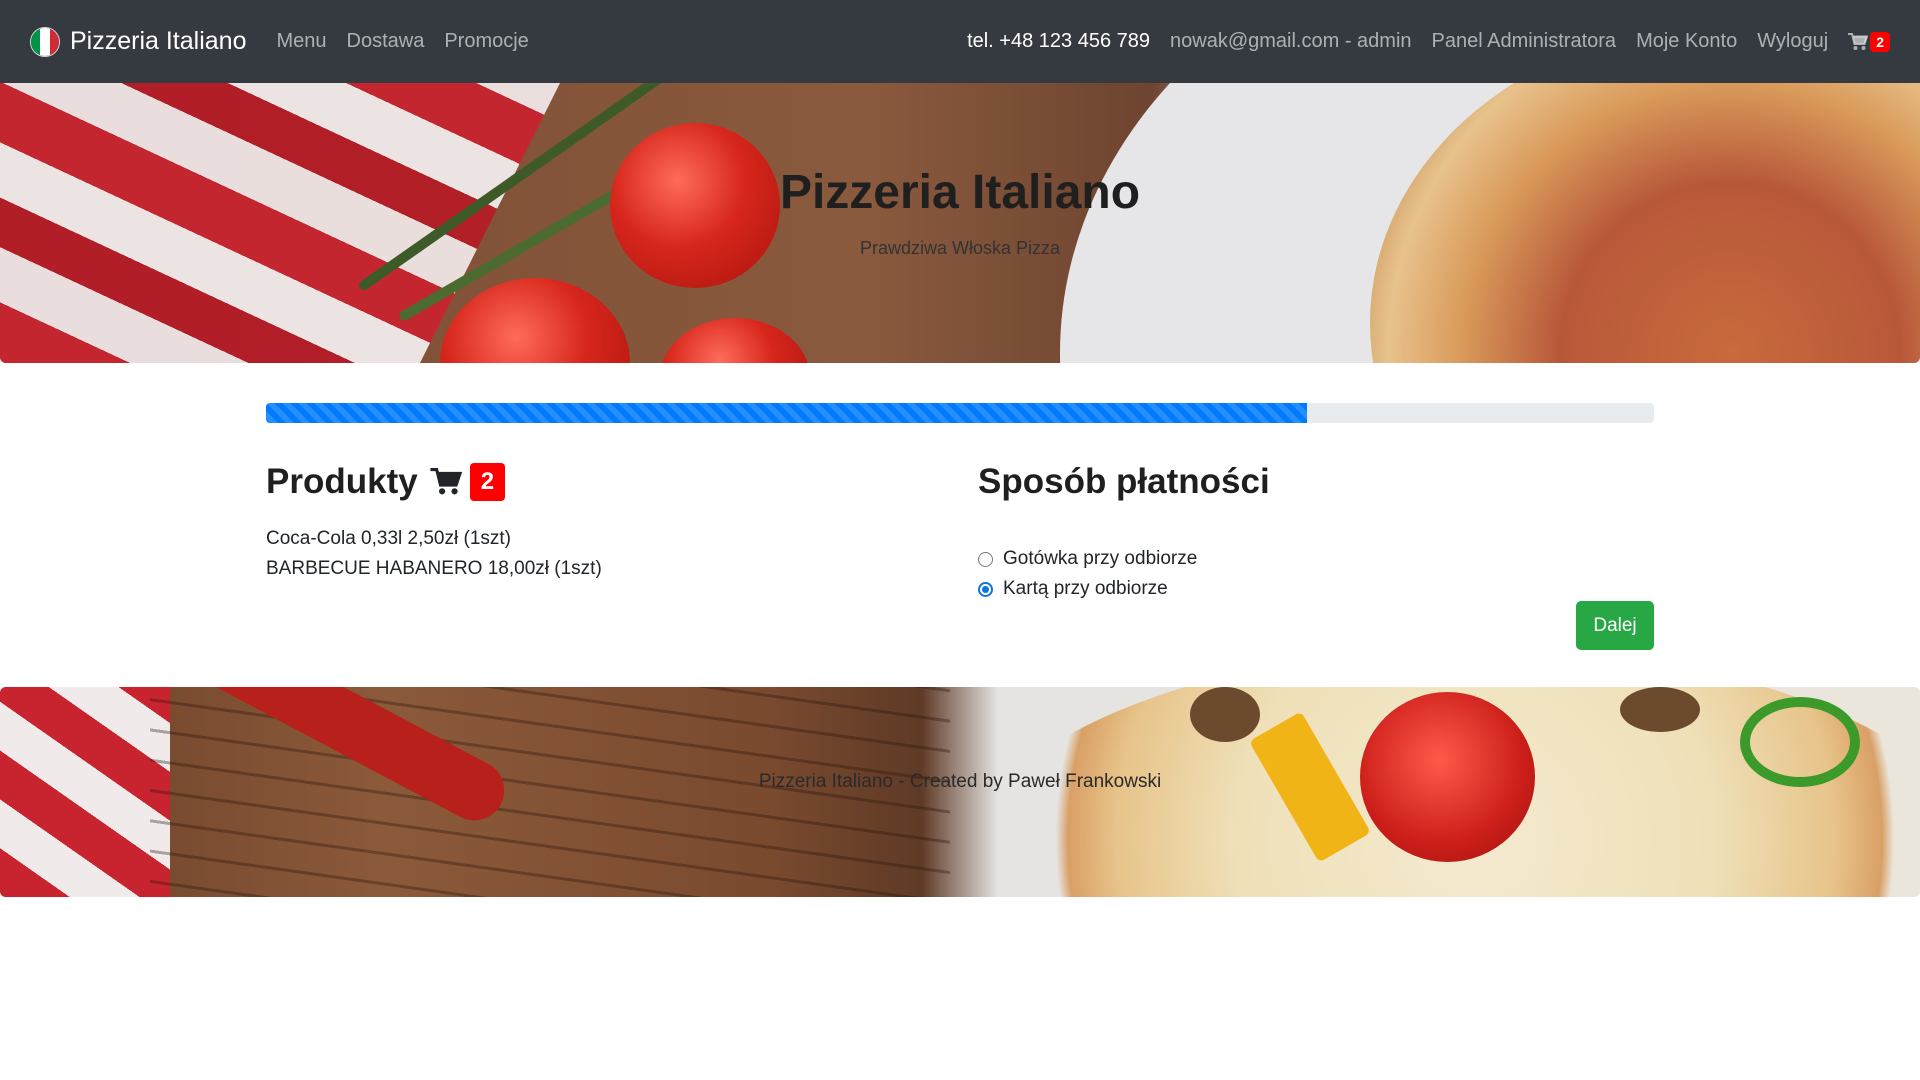  Describe the element at coordinates (1124, 481) in the screenshot. I see `payment-heading: Sposób płatności` at that location.